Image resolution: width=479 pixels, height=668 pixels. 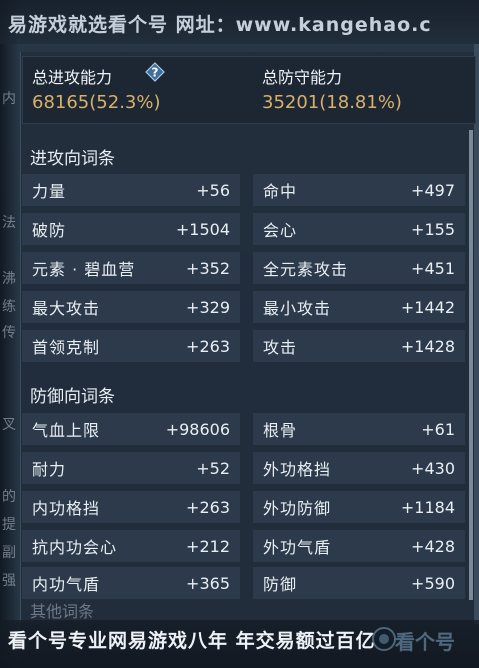 I want to click on stat-value: +61, so click(x=438, y=429).